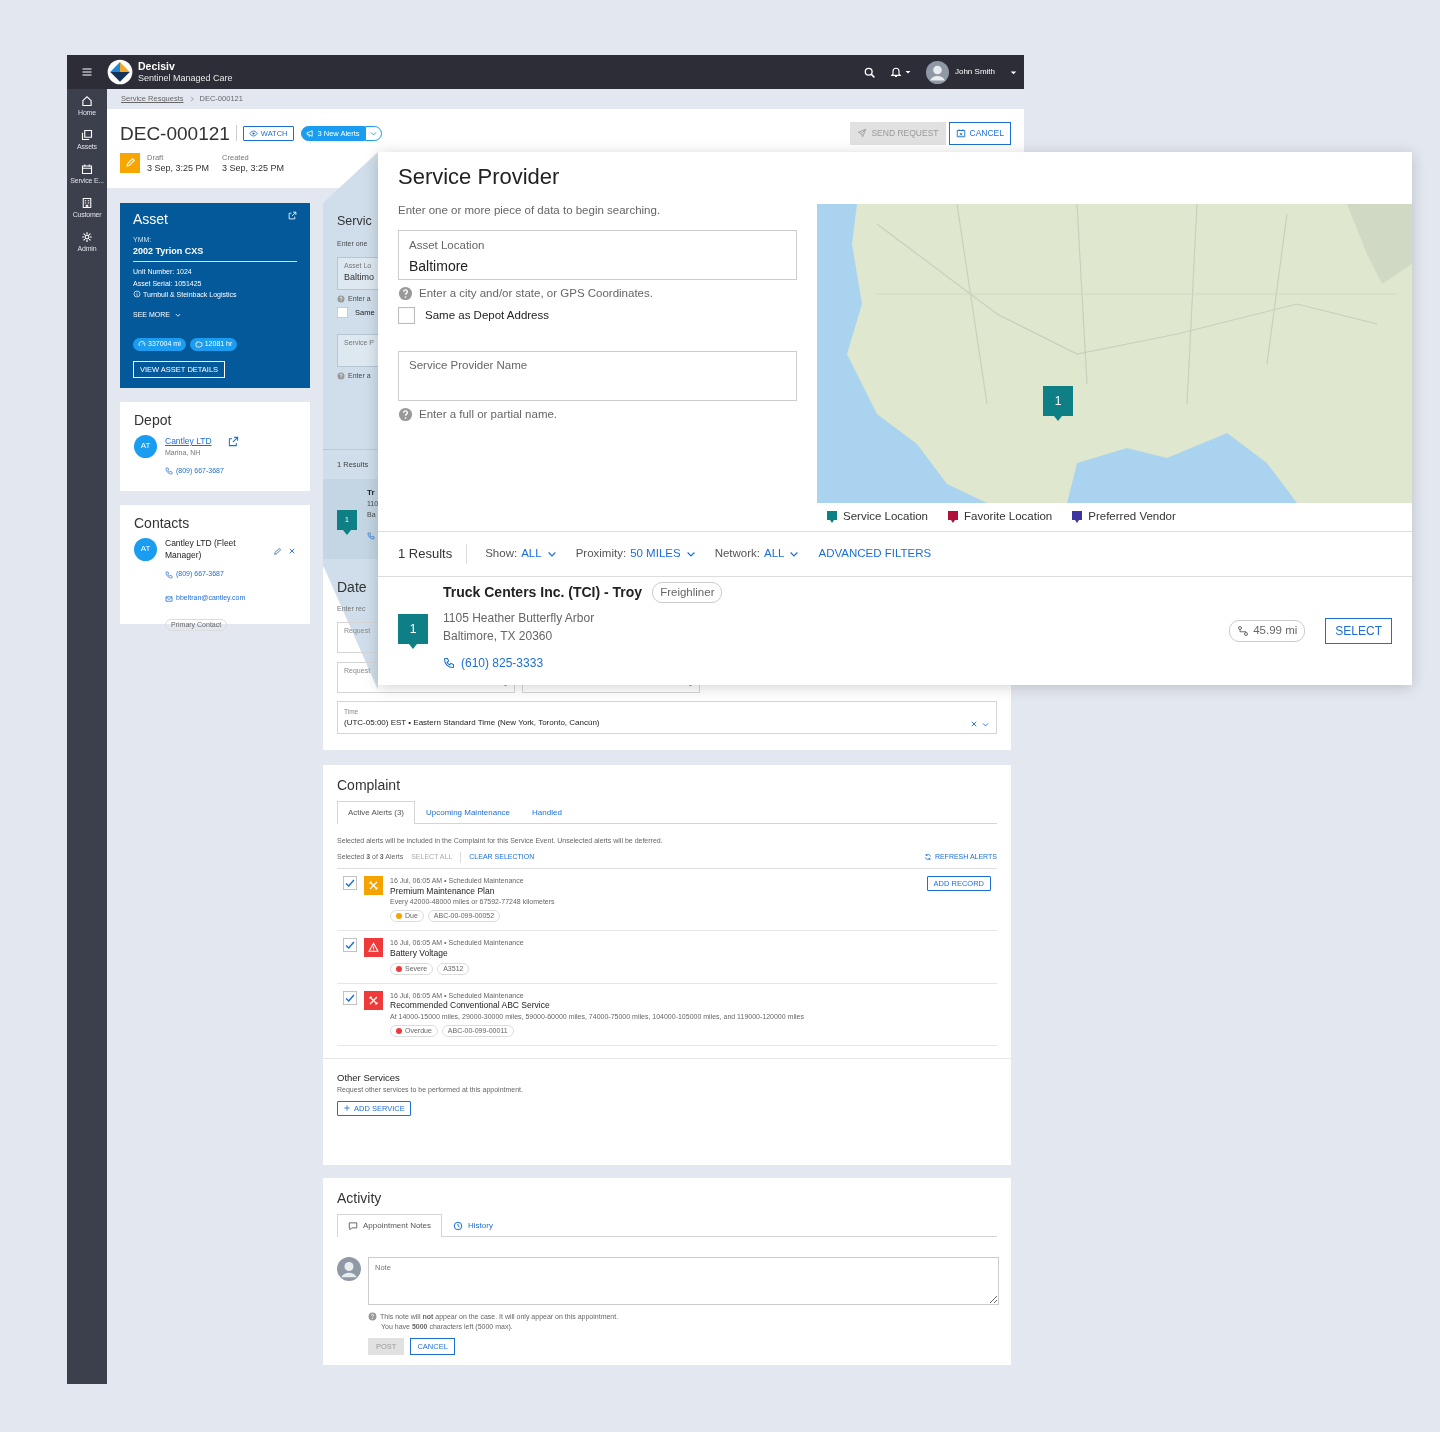 The image size is (1440, 1432). What do you see at coordinates (1008, 517) in the screenshot?
I see `legend-label: Favorite Location` at bounding box center [1008, 517].